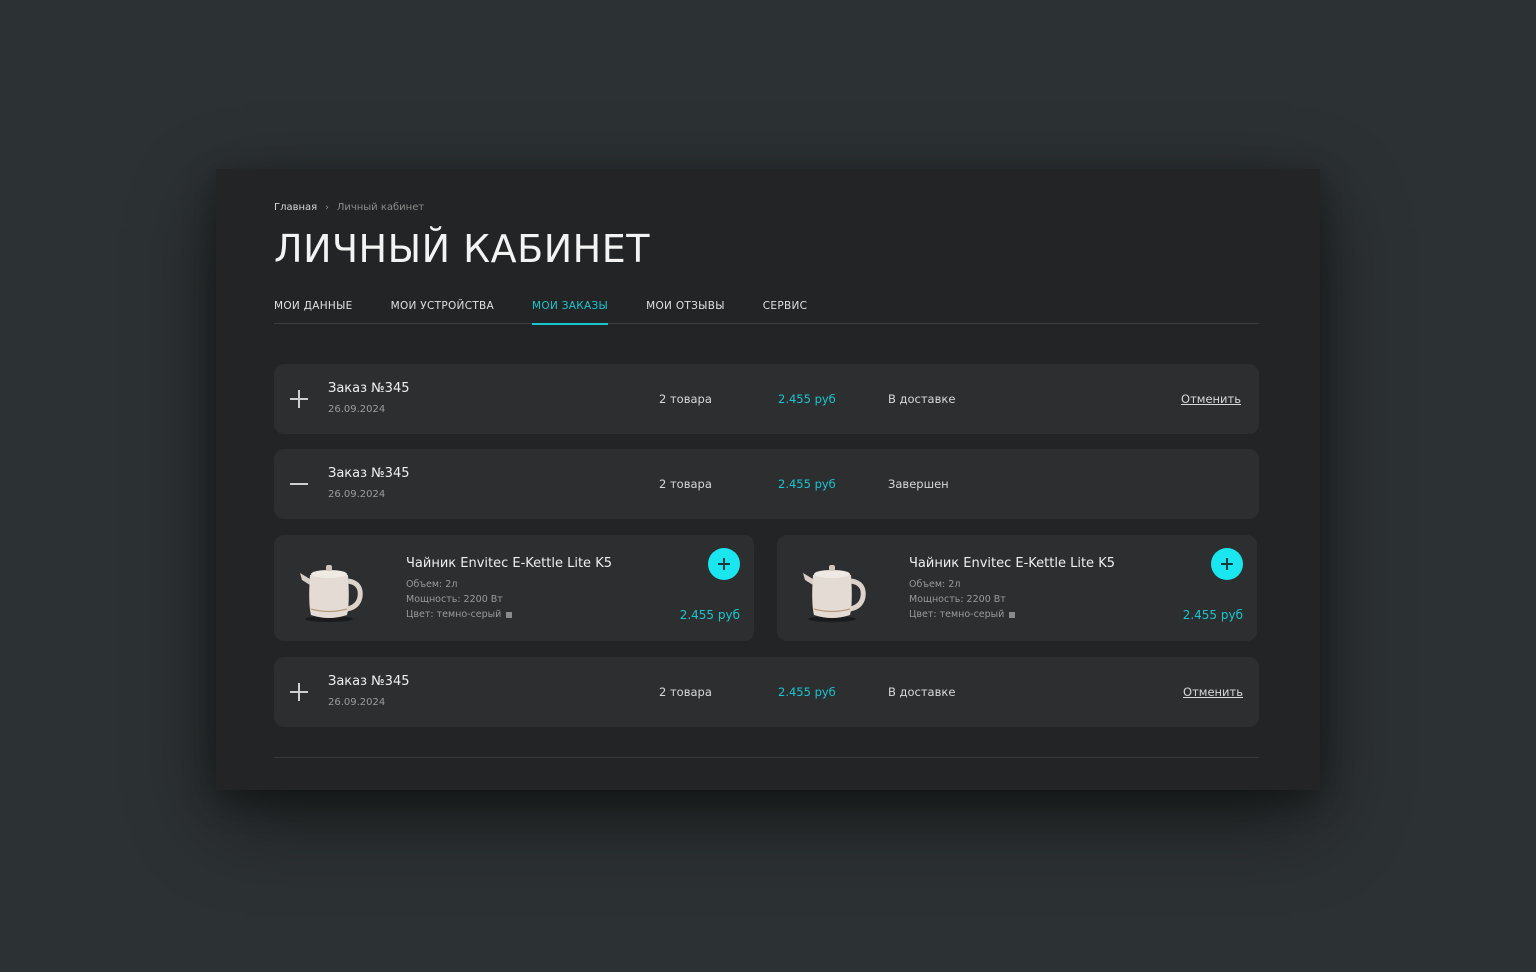  I want to click on tab-my-reviews: МОИ ОТЗЫВЫ, so click(685, 309).